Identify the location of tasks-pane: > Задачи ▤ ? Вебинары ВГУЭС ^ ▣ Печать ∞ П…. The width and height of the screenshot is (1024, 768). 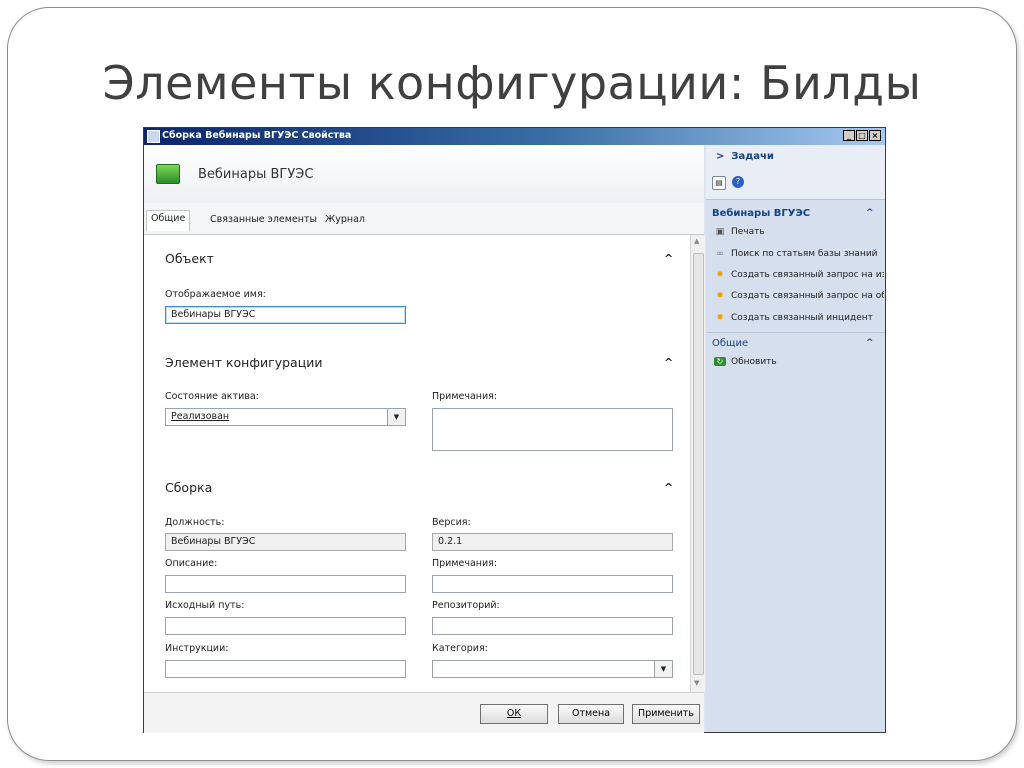
(795, 438).